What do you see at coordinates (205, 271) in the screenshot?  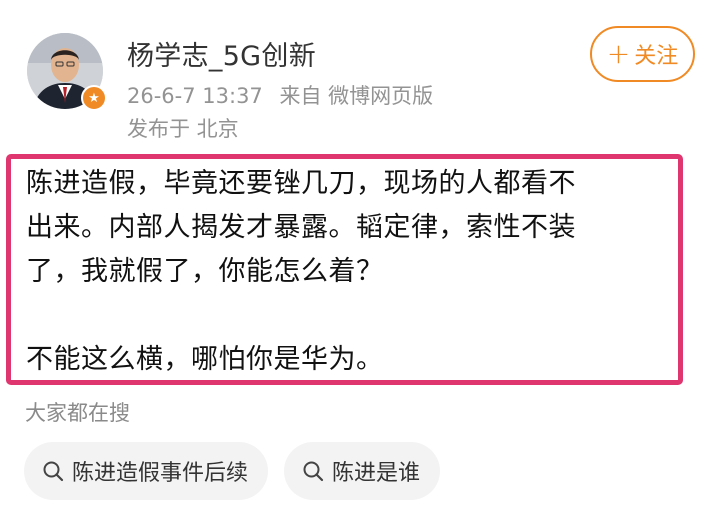 I see `post-line: 了，我就假了，你能怎么着？` at bounding box center [205, 271].